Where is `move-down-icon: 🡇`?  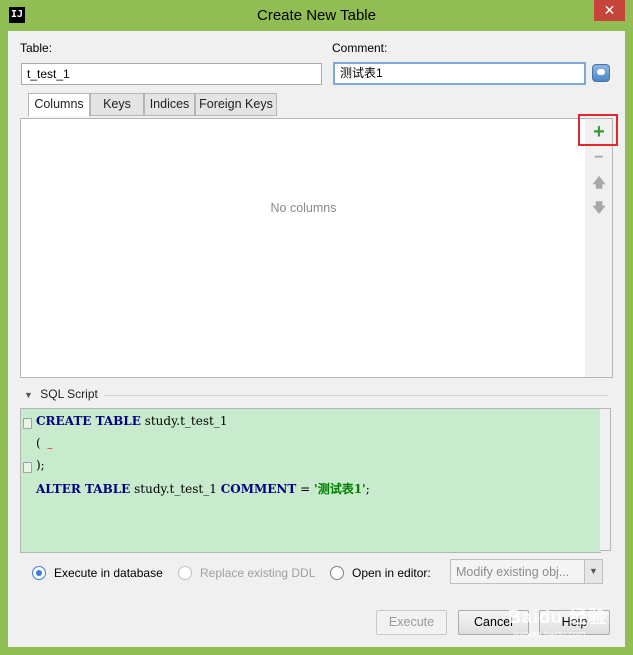
move-down-icon: 🡇 is located at coordinates (599, 208).